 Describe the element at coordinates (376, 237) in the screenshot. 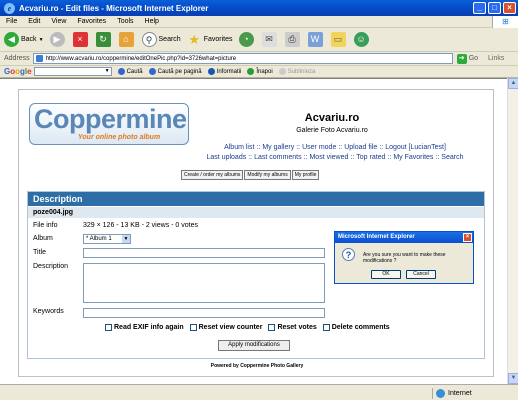

I see `dialog-title: Microsoft Internet Explorer` at that location.